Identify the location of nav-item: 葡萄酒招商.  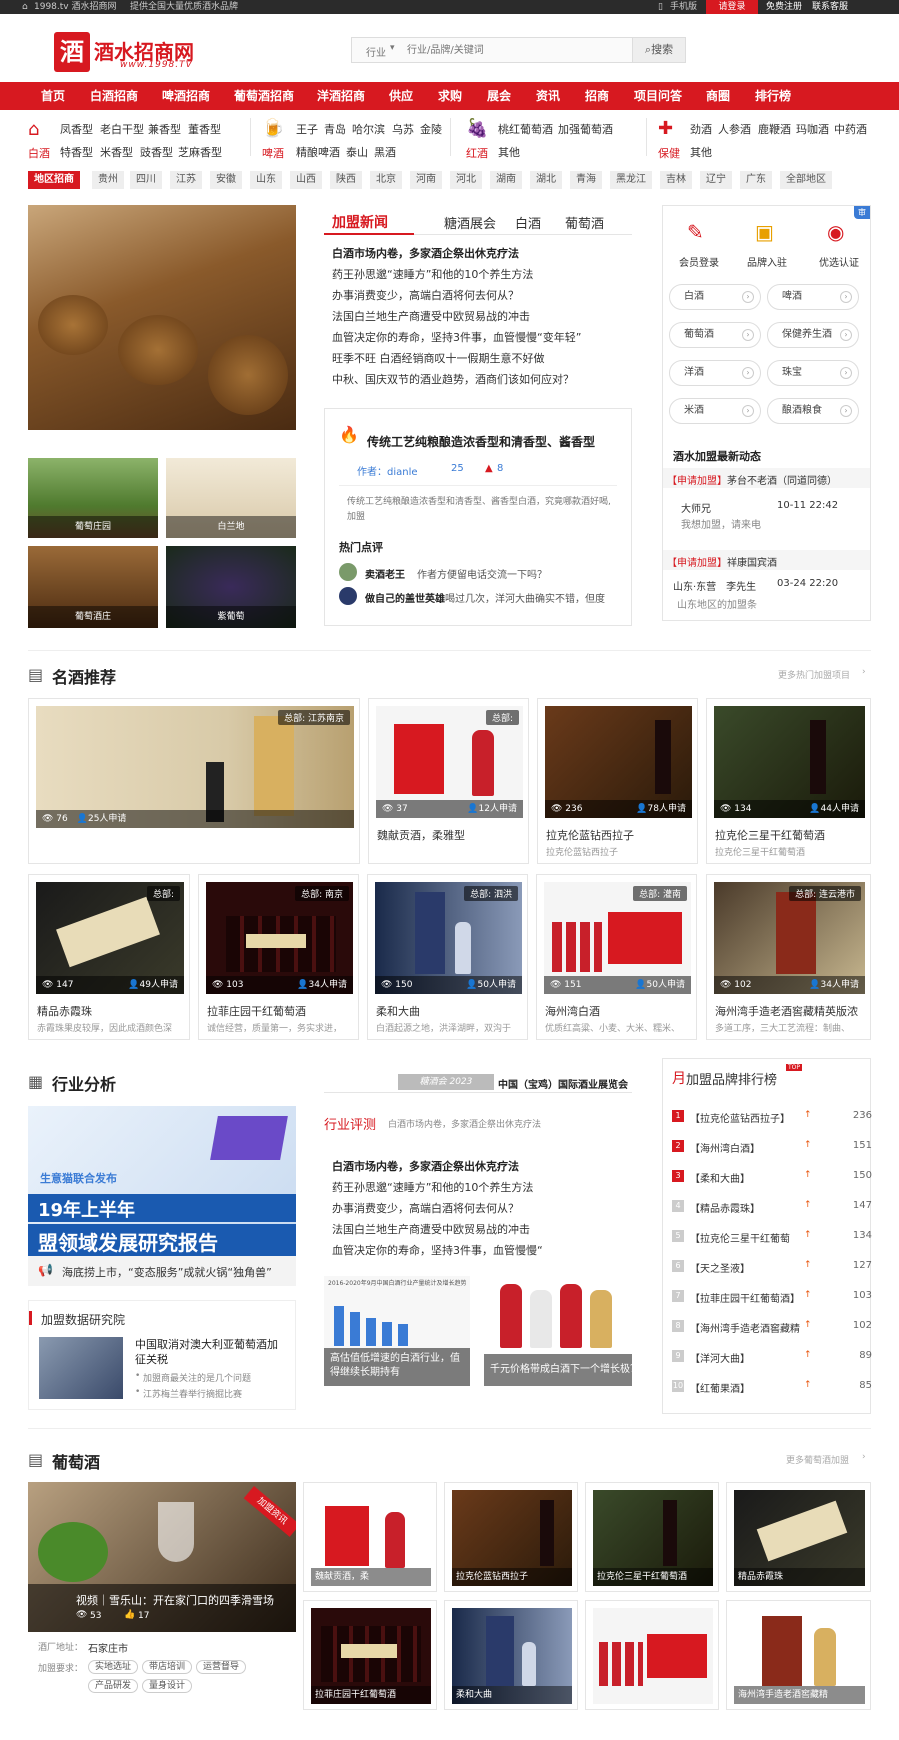
(264, 96).